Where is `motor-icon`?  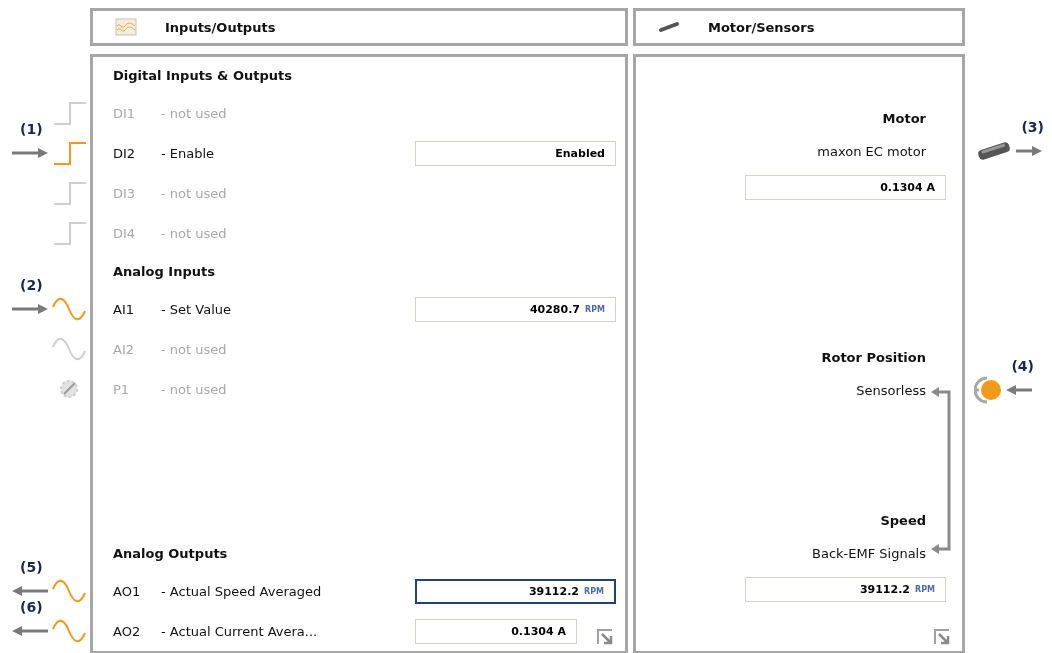 motor-icon is located at coordinates (669, 27).